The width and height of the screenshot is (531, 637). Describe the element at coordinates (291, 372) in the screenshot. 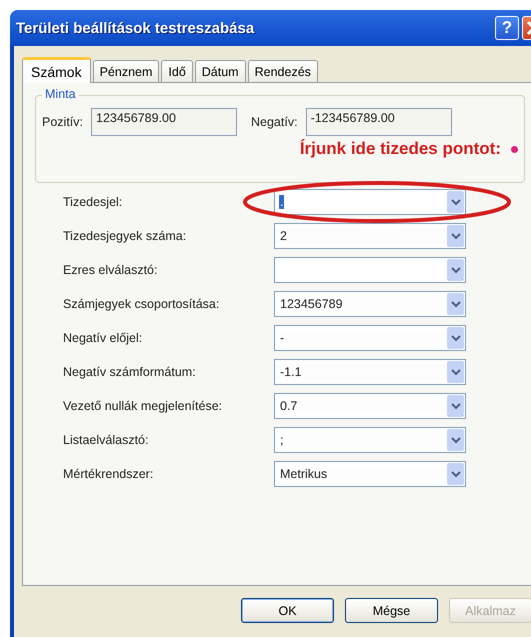

I see `field-value: -1.1` at that location.